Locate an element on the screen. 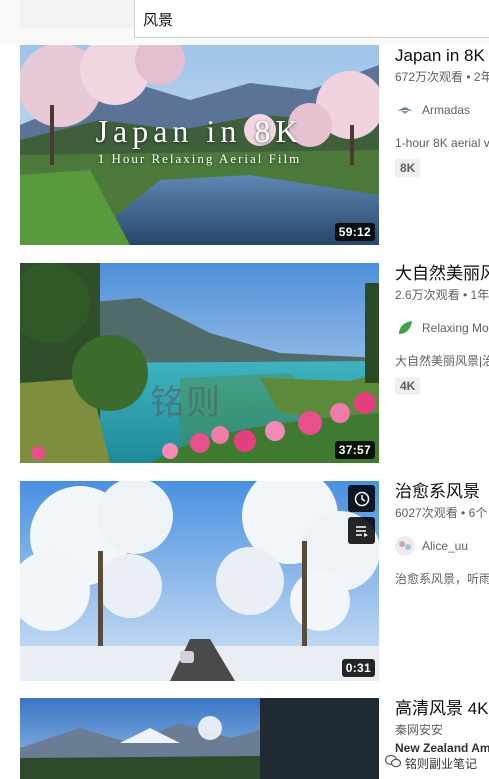 The width and height of the screenshot is (489, 779). video-info: 高清风景 4K 秦网安安 New Zealand Am is located at coordinates (442, 727).